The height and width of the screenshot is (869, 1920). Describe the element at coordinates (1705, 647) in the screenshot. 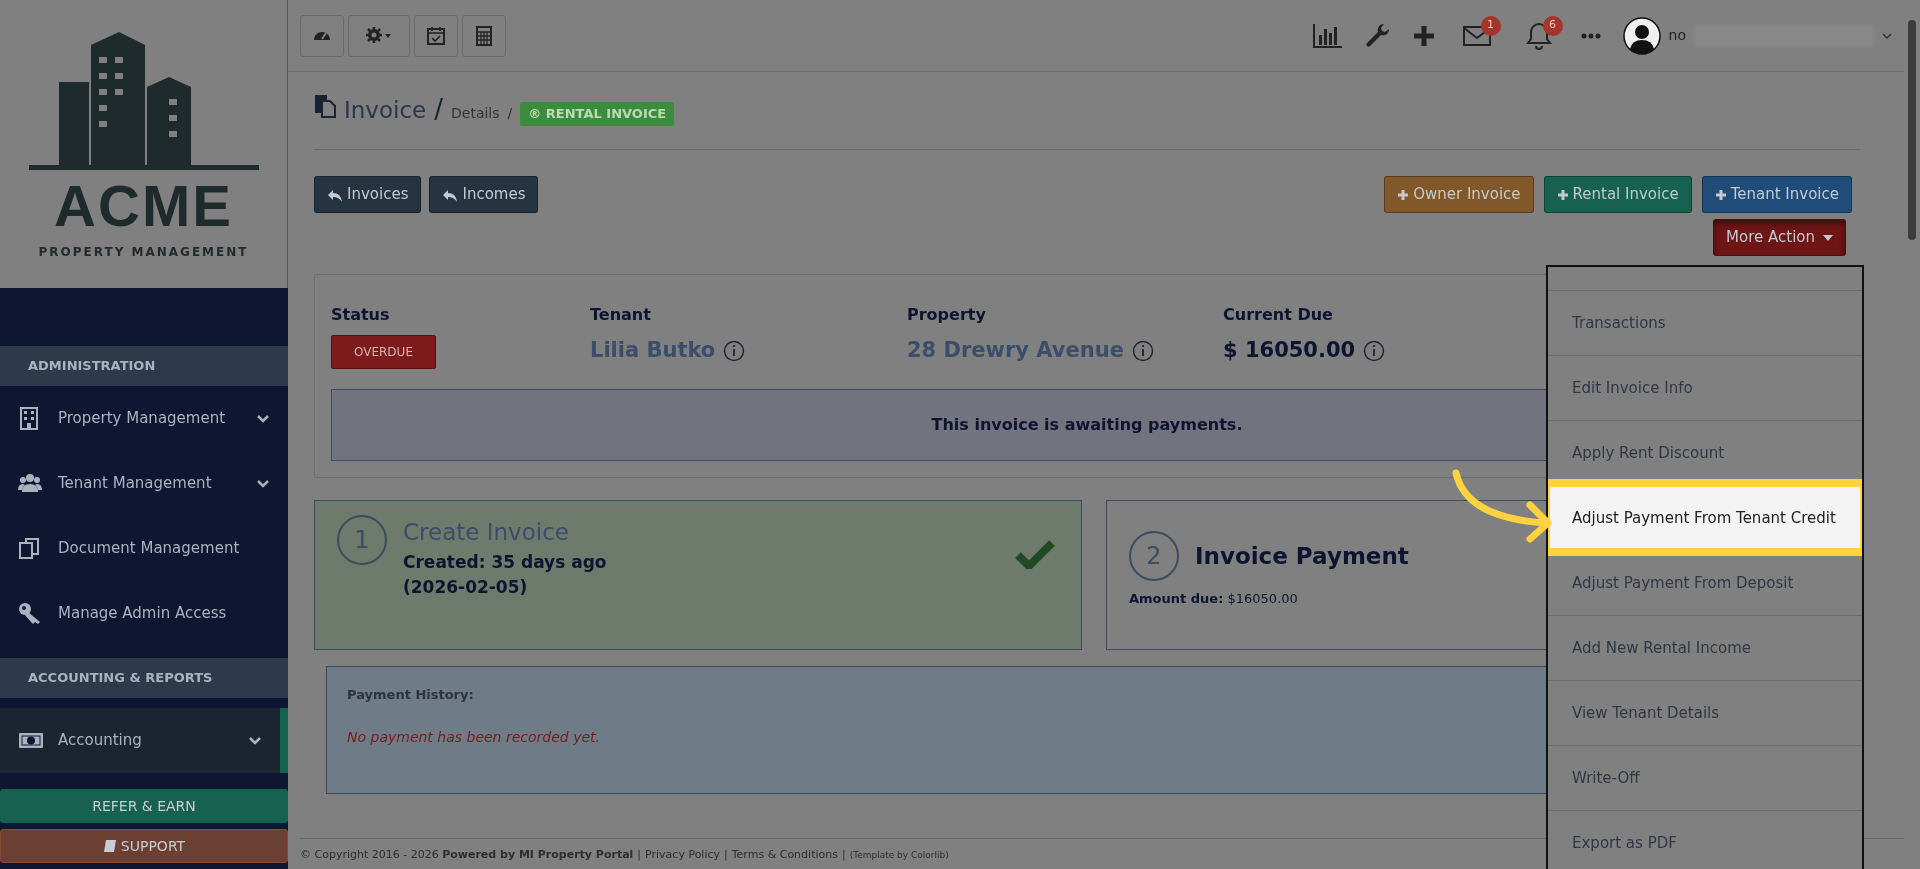

I see `menu-item: Add New Rental Income` at that location.